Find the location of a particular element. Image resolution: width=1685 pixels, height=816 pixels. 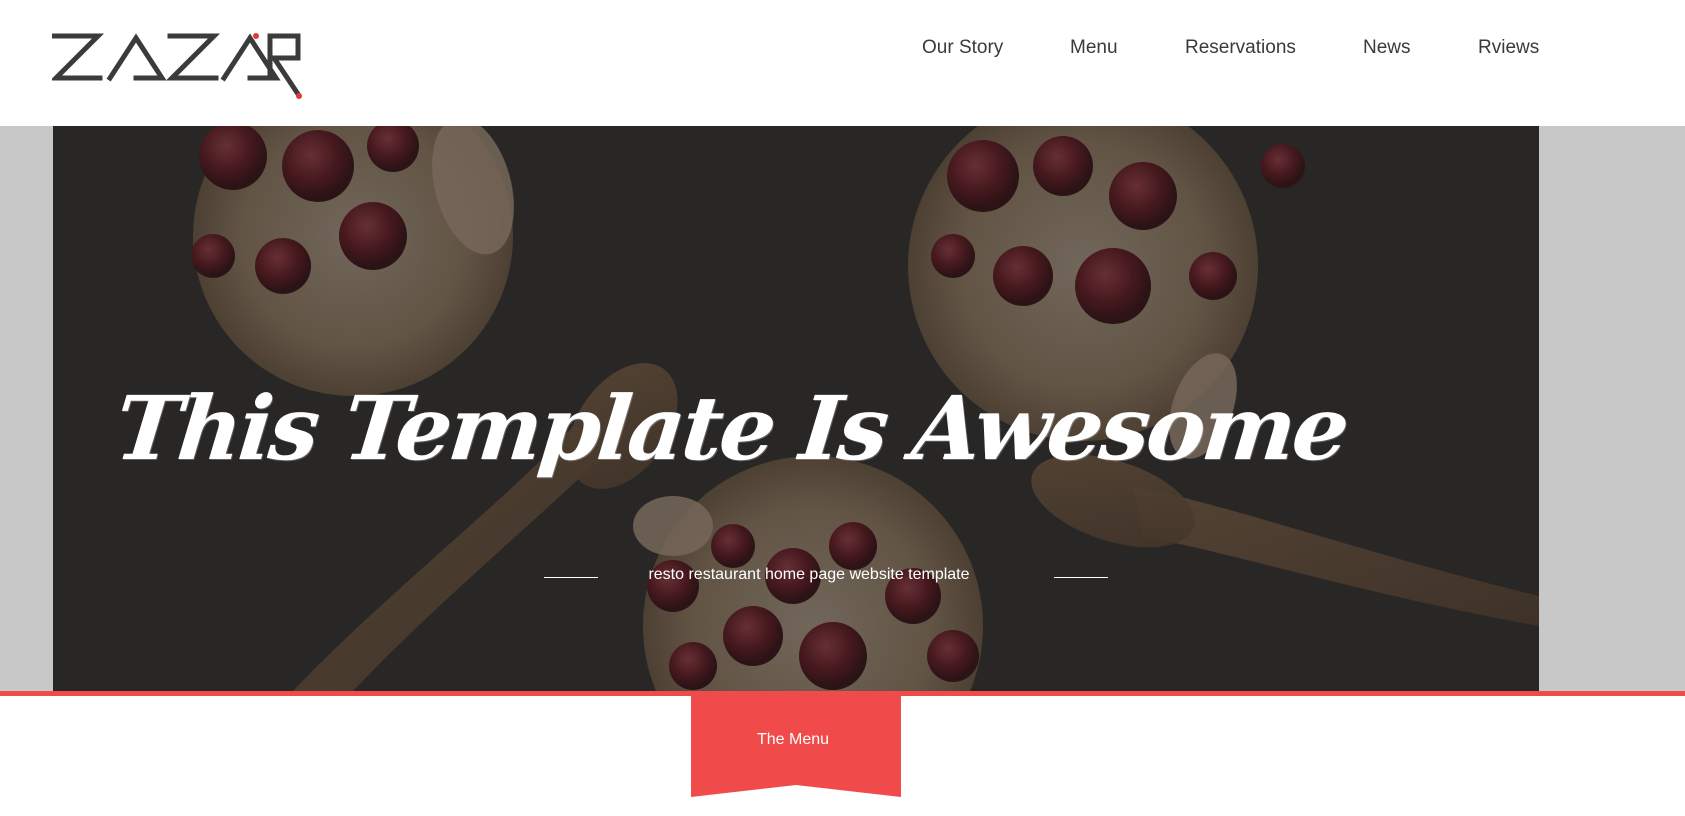

ribbon-label: The Menu is located at coordinates (793, 739).